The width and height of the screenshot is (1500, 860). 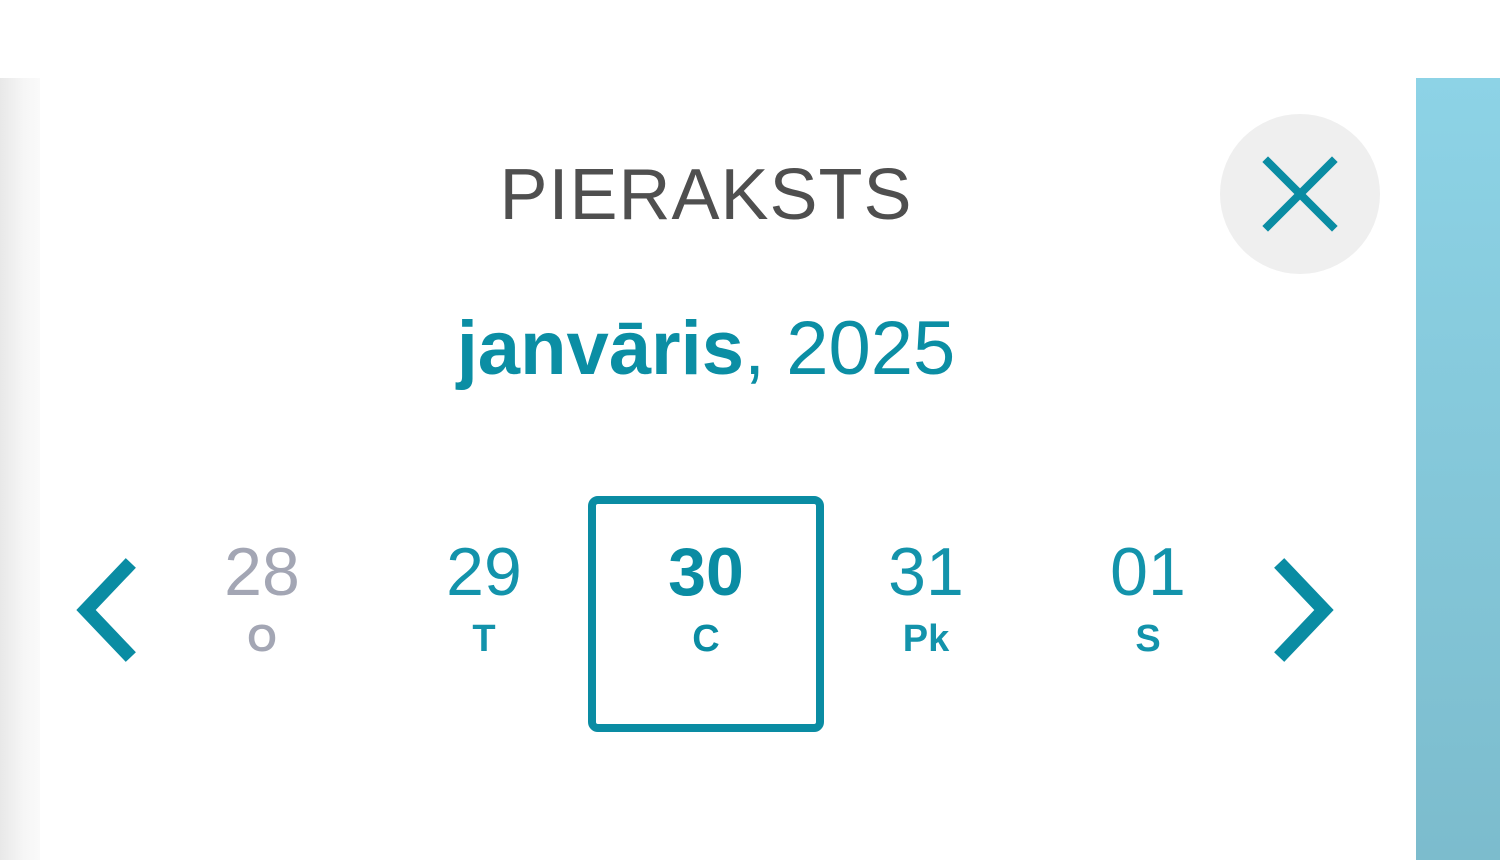 I want to click on chevron-right-icon, so click(x=1304, y=610).